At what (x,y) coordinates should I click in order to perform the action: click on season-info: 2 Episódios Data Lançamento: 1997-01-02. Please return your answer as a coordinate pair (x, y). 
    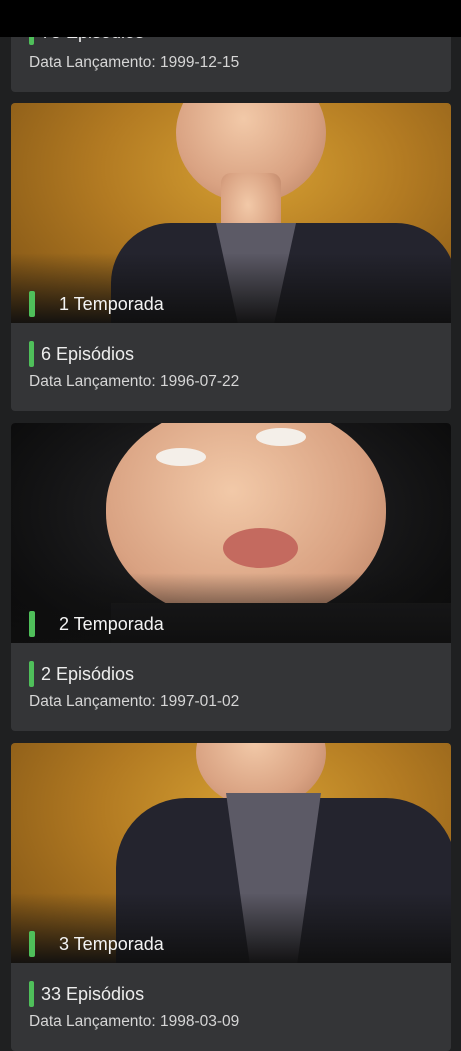
    Looking at the image, I should click on (231, 687).